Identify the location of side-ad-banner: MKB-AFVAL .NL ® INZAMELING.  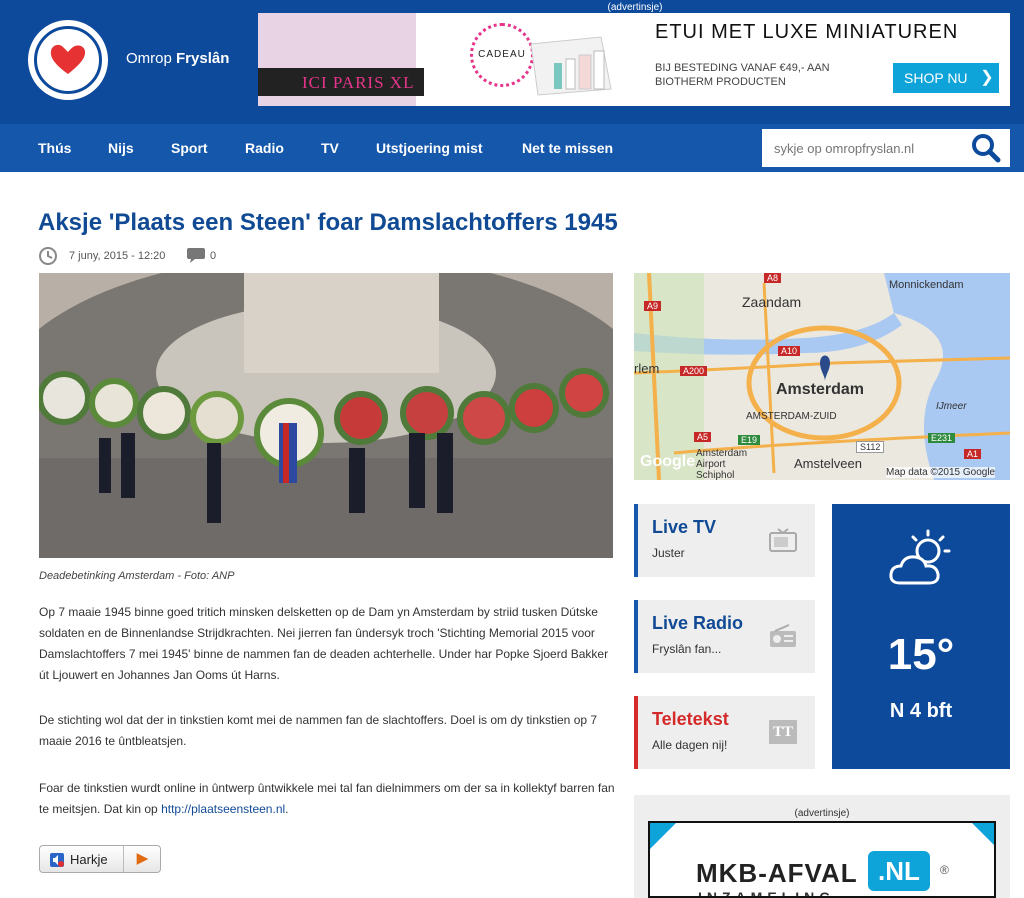
(822, 859).